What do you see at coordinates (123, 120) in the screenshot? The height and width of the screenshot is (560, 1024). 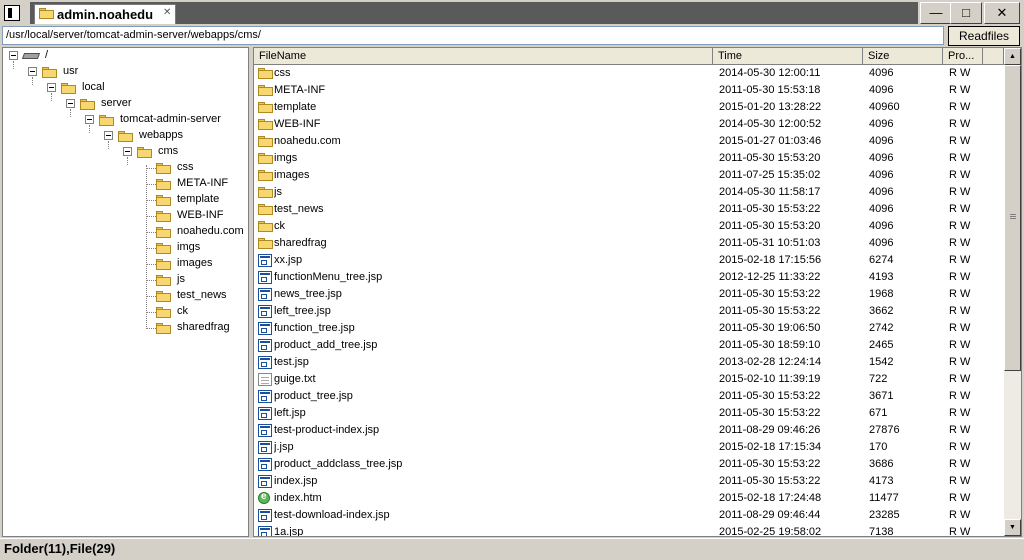 I see `tree-node-tomcat-admin-server: tomcat-admin-server` at bounding box center [123, 120].